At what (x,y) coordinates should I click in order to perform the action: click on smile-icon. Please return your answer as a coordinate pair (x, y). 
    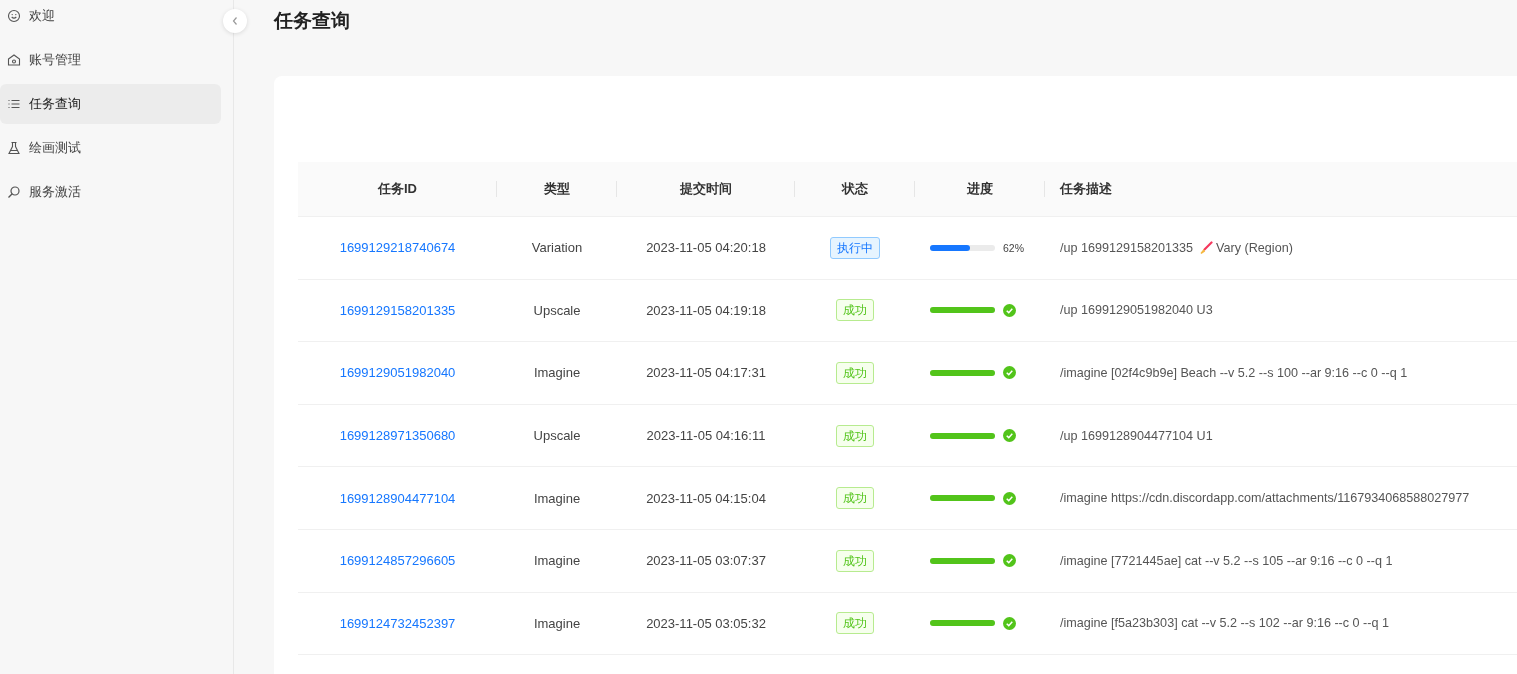
    Looking at the image, I should click on (14, 16).